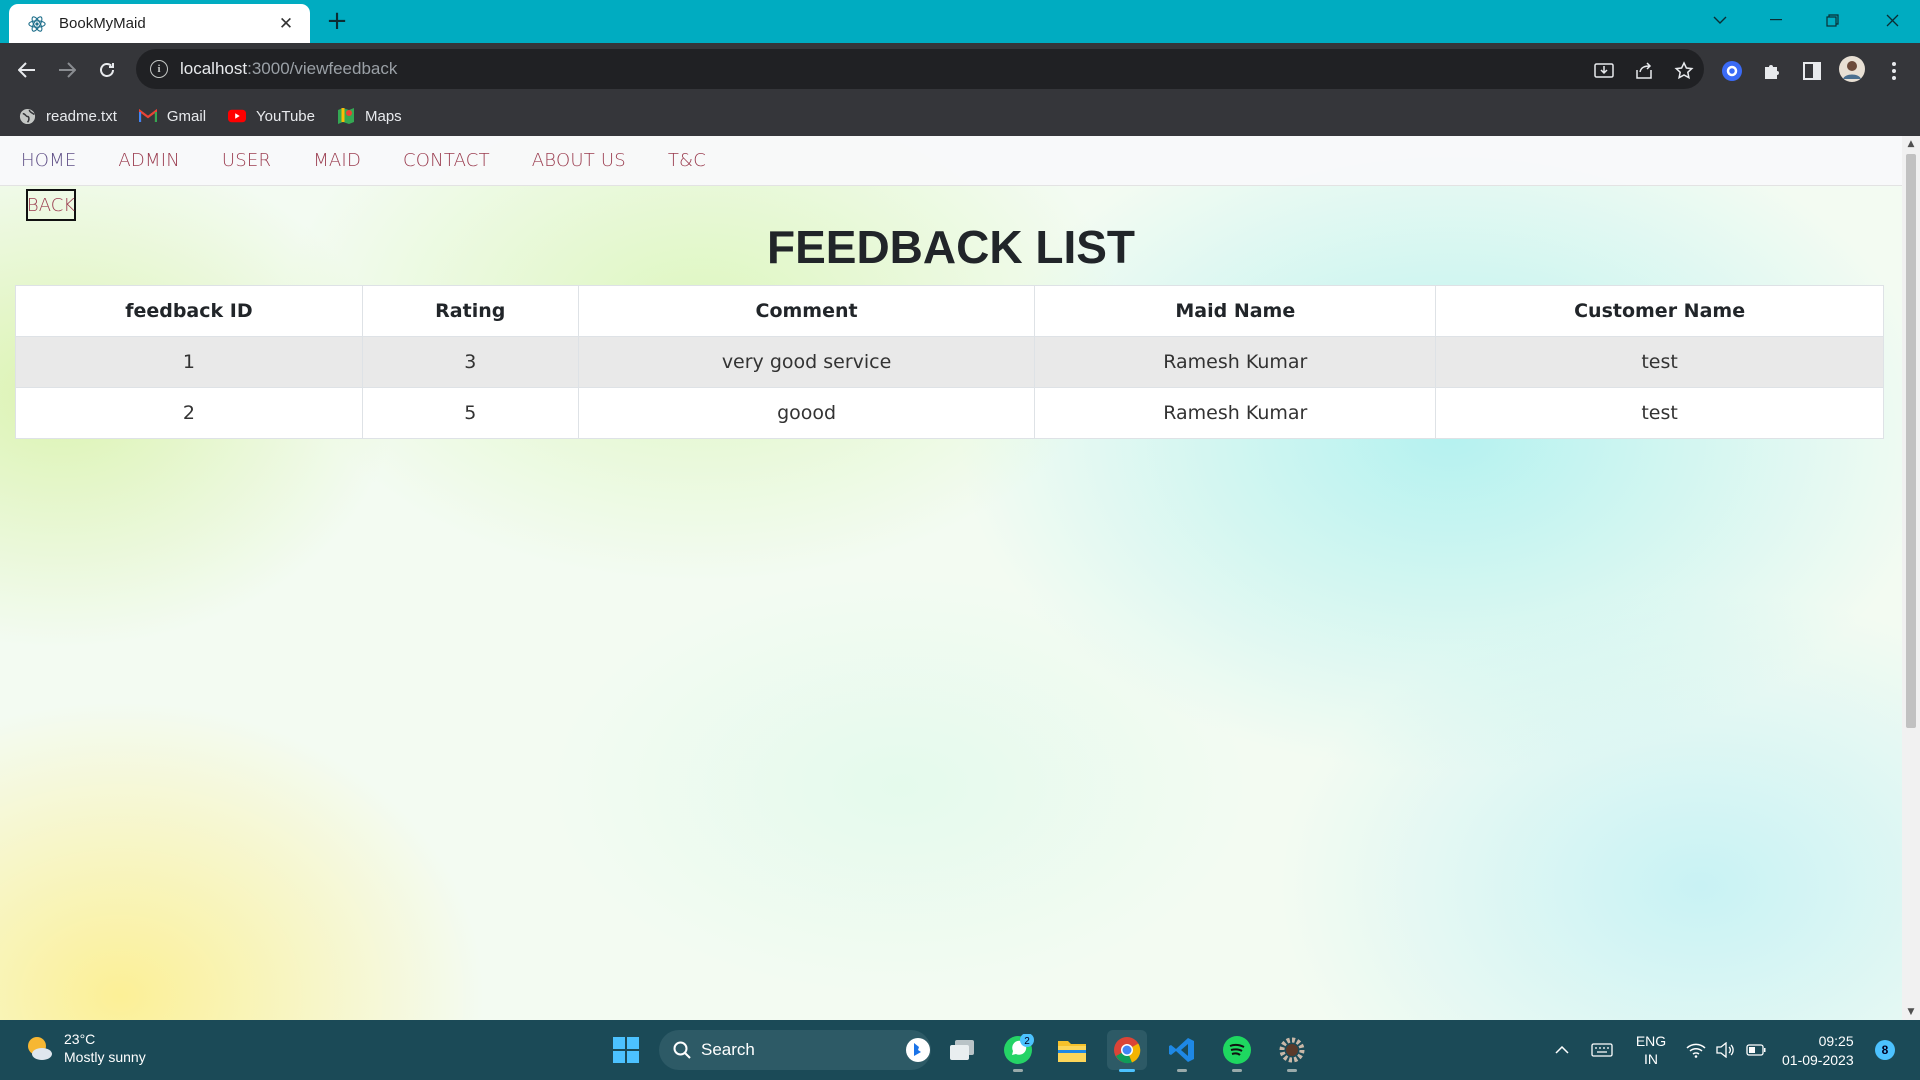  I want to click on bookmarks-bar: readme.txt Gmail YouTube Maps, so click(960, 116).